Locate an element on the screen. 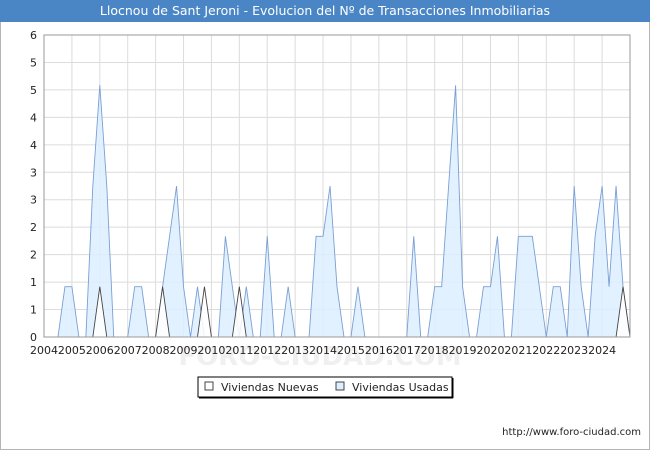  x-tick-label: 2010 is located at coordinates (211, 350).